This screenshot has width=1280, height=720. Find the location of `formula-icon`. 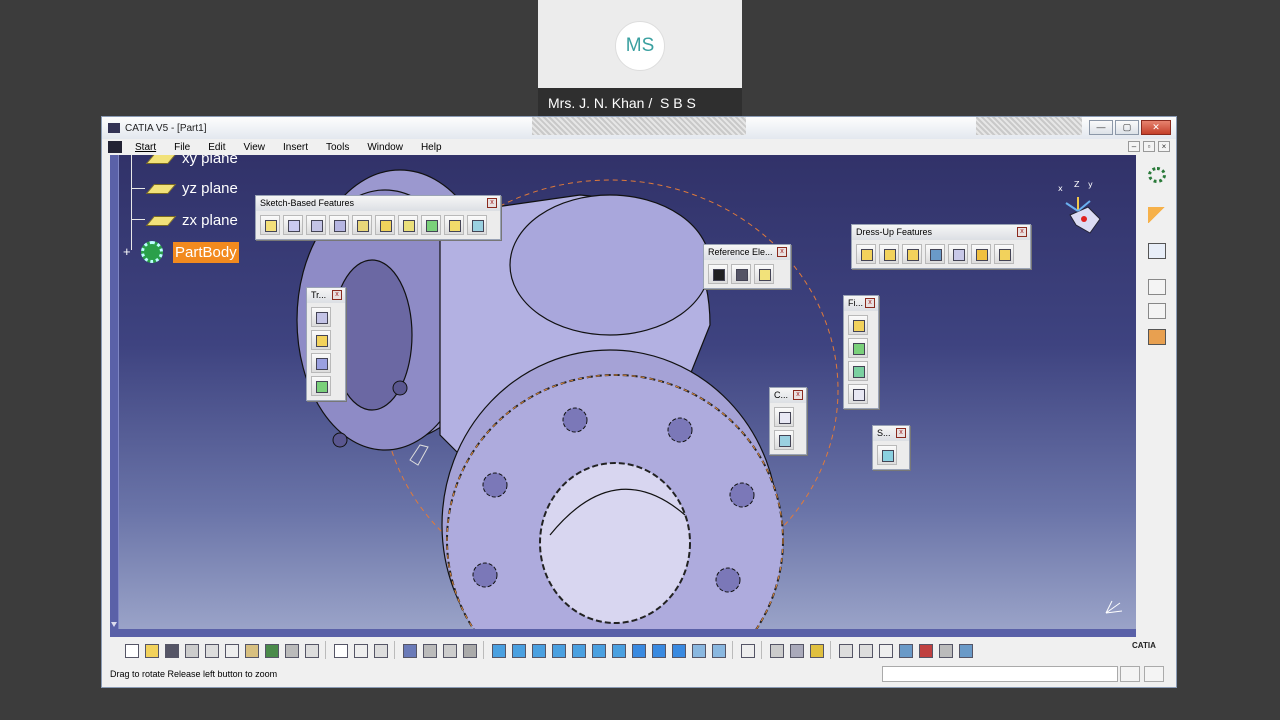

formula-icon is located at coordinates (340, 650).